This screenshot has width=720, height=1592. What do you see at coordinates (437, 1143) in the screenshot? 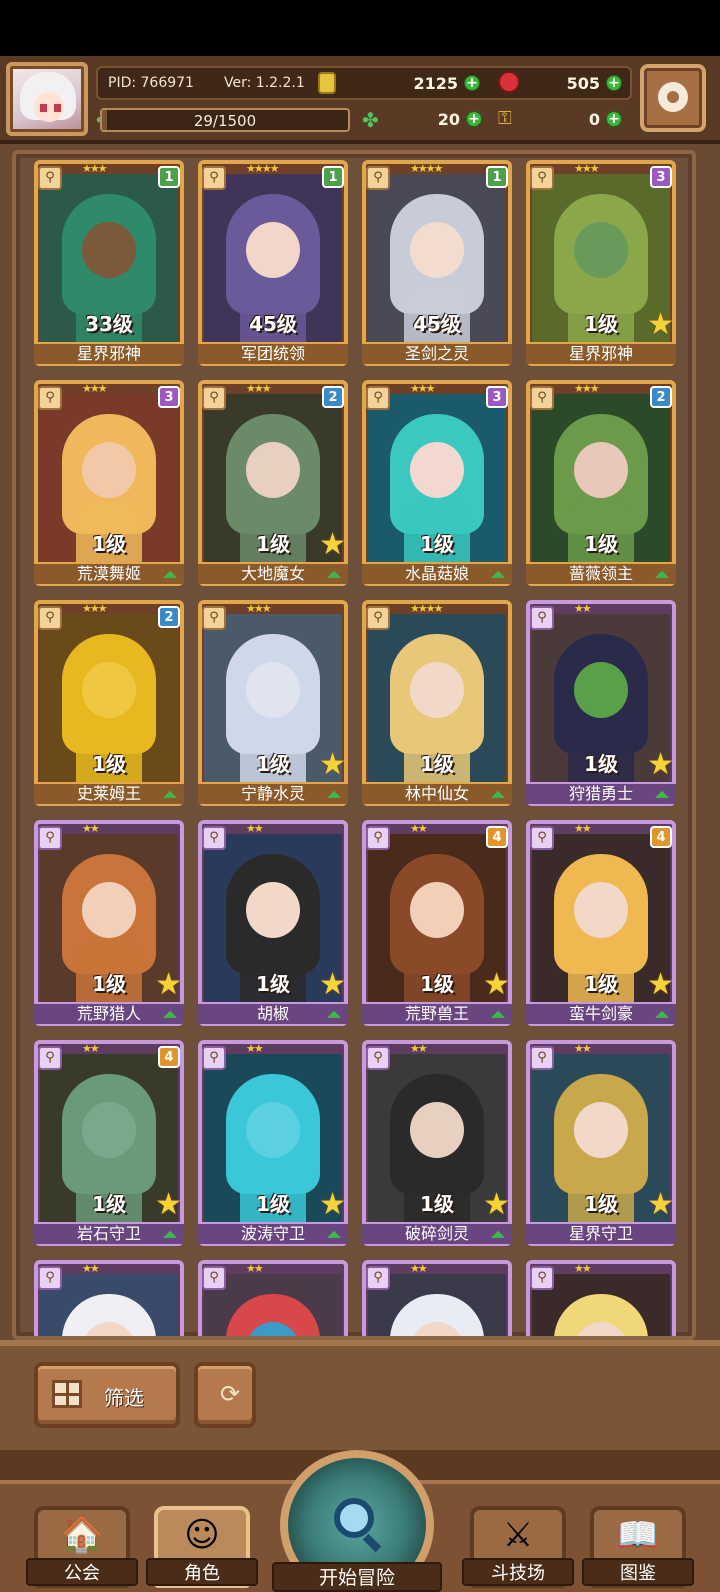
I see `character-card: ⚲ ★★ 1级 破碎剑灵 ★ ⏶` at bounding box center [437, 1143].